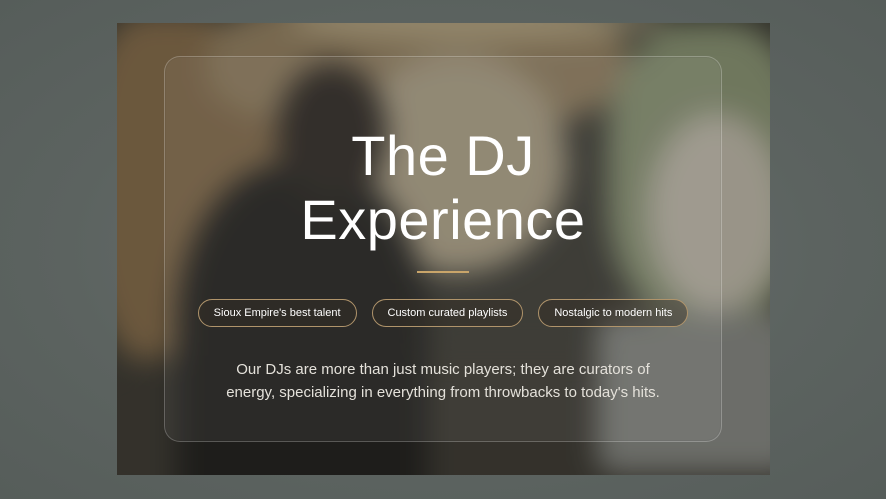 This screenshot has height=499, width=886. Describe the element at coordinates (613, 313) in the screenshot. I see `tag-modern-hits: Nostalgic to modern hits` at that location.